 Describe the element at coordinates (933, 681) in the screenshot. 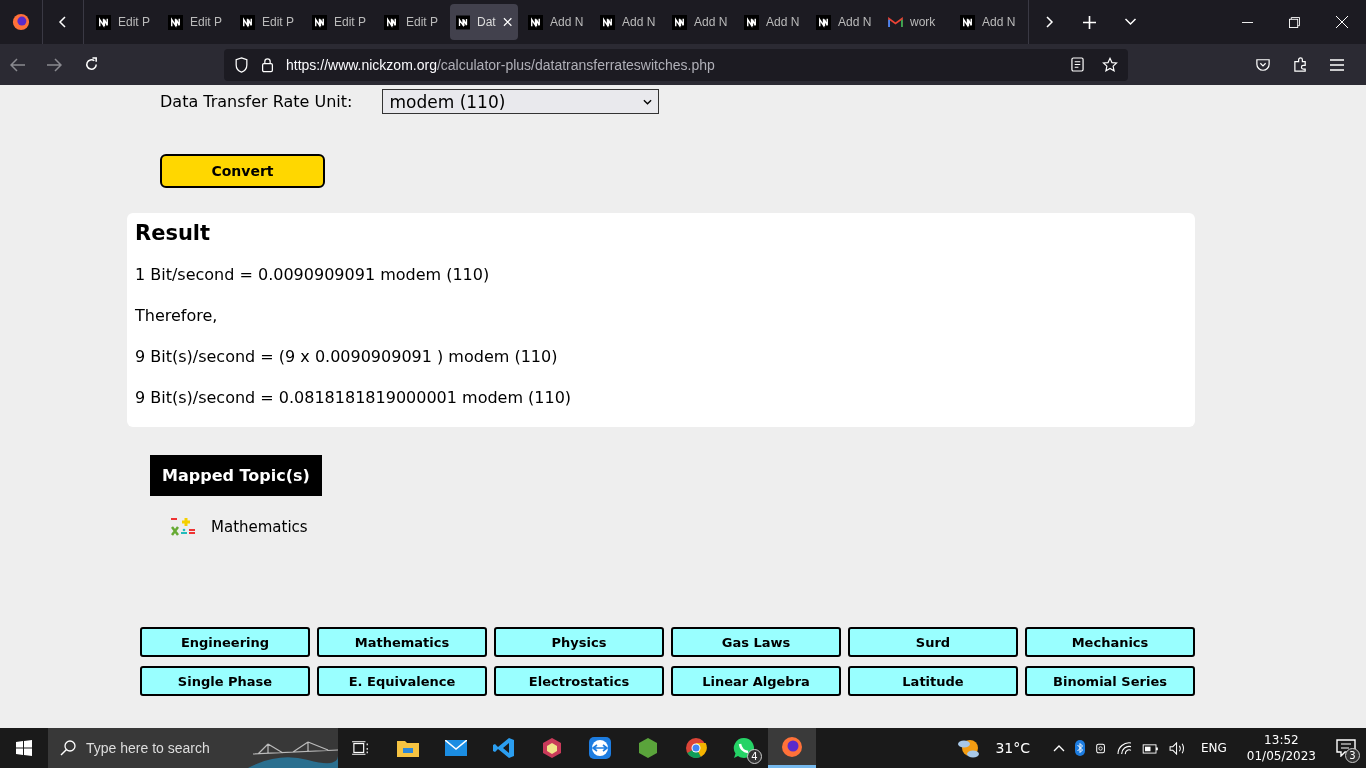

I see `topic-button: Latitude` at that location.